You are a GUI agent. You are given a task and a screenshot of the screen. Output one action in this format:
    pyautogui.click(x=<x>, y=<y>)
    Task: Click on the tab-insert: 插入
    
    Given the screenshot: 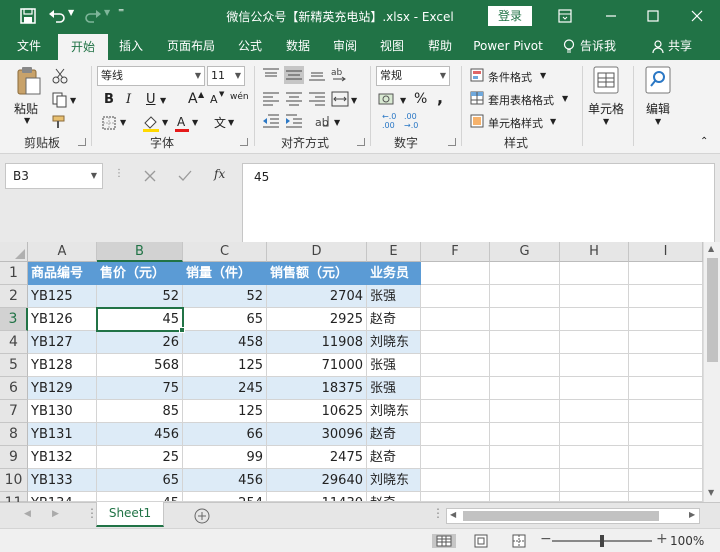 What is the action you would take?
    pyautogui.click(x=131, y=46)
    